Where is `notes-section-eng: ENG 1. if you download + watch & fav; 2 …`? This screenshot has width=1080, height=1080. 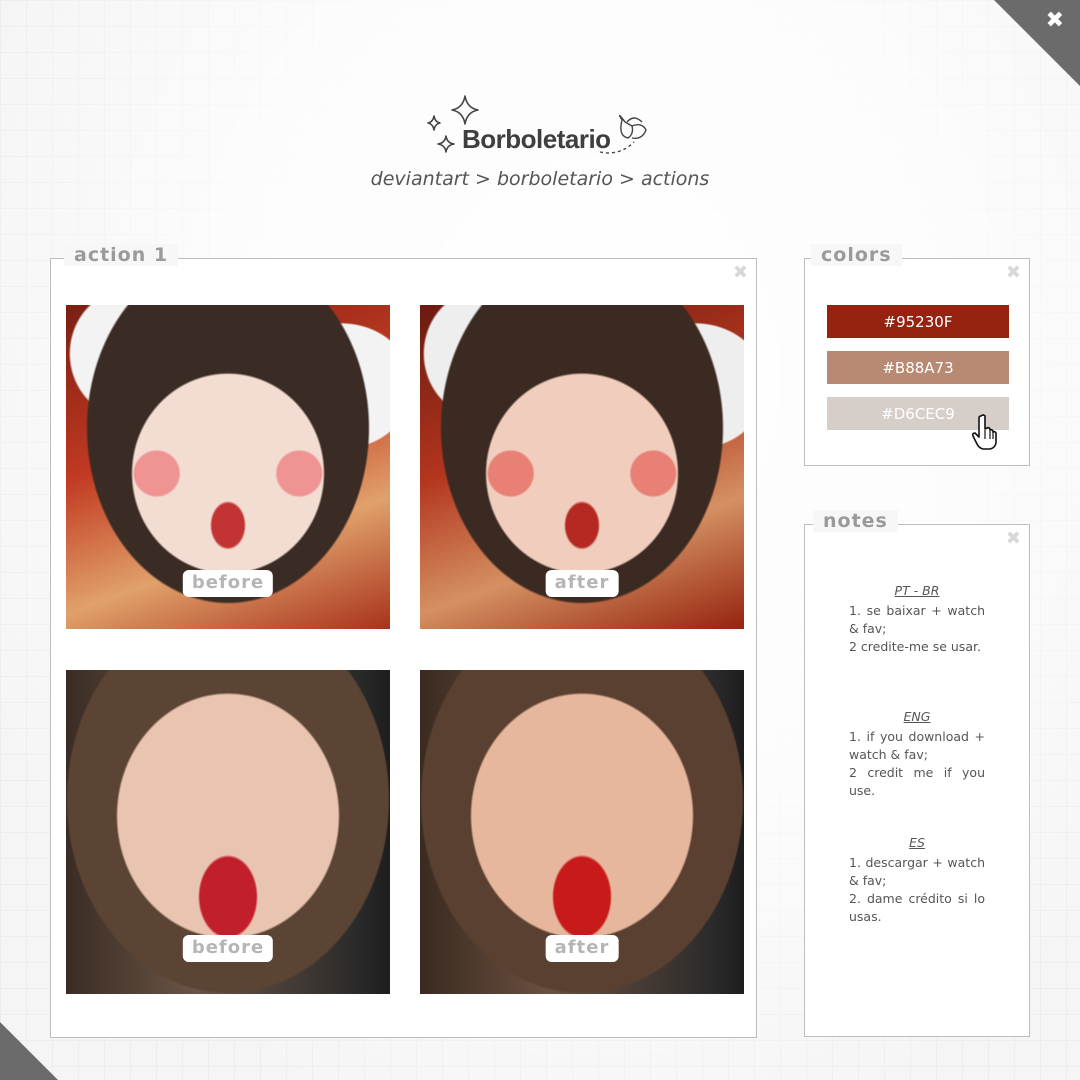
notes-section-eng: ENG 1. if you download + watch & fav; 2 … is located at coordinates (917, 754).